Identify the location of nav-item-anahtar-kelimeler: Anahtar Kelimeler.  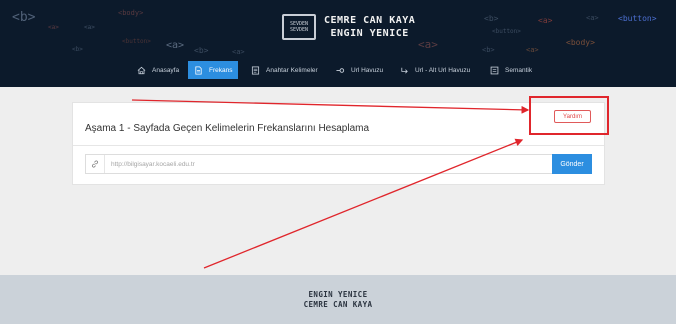
(284, 70).